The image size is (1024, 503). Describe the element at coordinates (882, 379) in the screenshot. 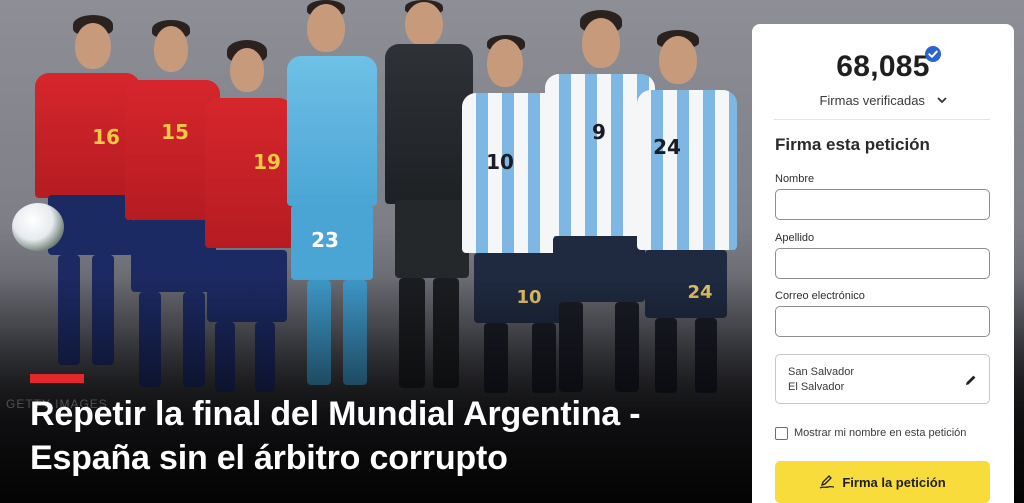

I see `location-box: San Salvador El Salvador` at that location.